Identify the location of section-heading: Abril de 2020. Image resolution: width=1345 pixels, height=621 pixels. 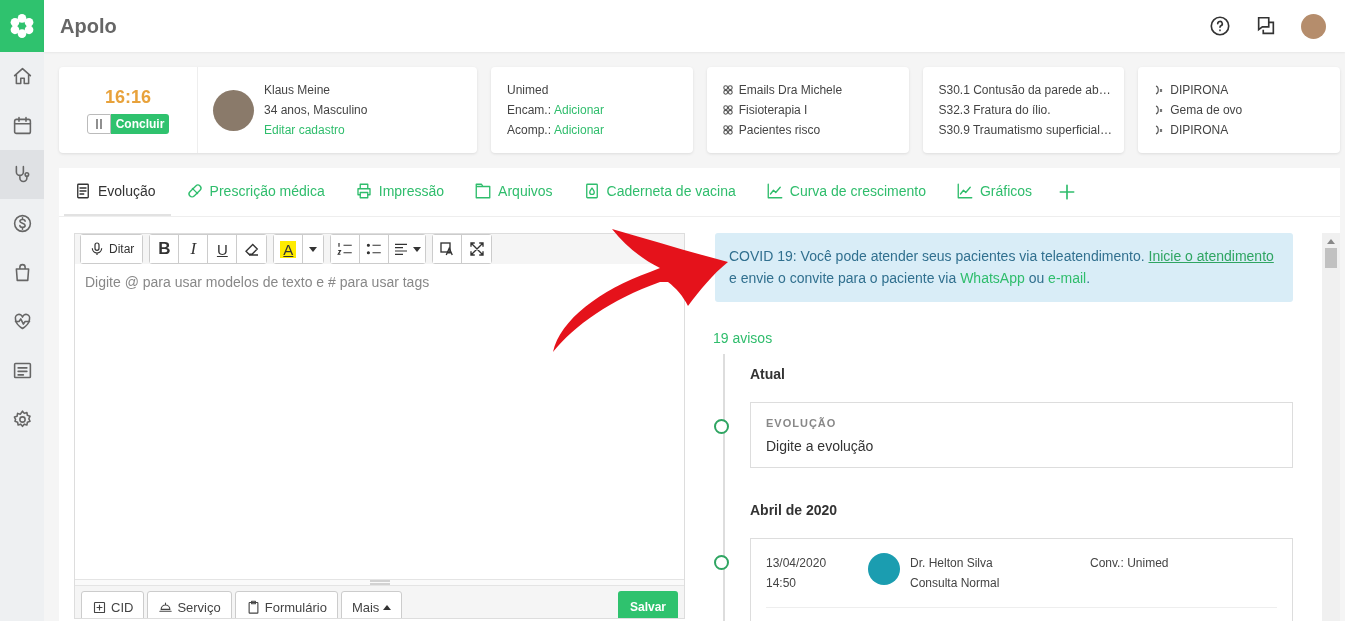
(794, 510).